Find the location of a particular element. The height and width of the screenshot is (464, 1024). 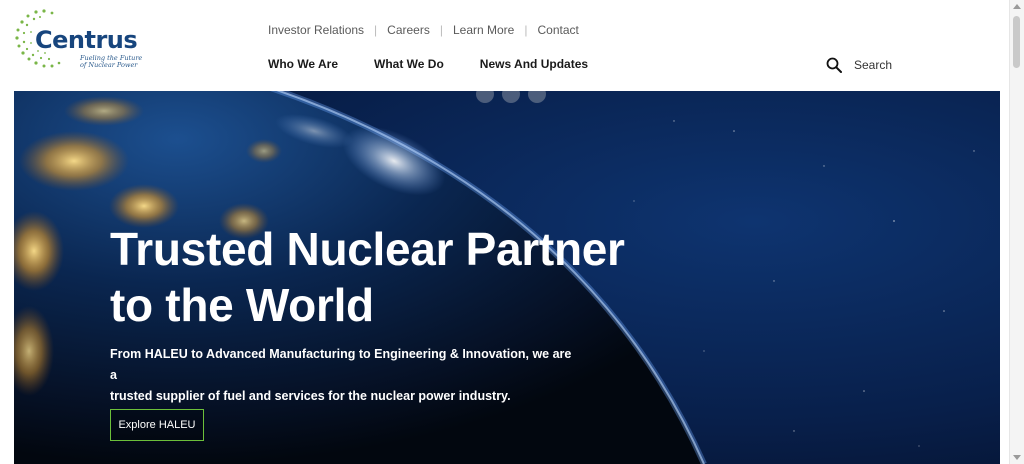

search-button: Search is located at coordinates (859, 65).